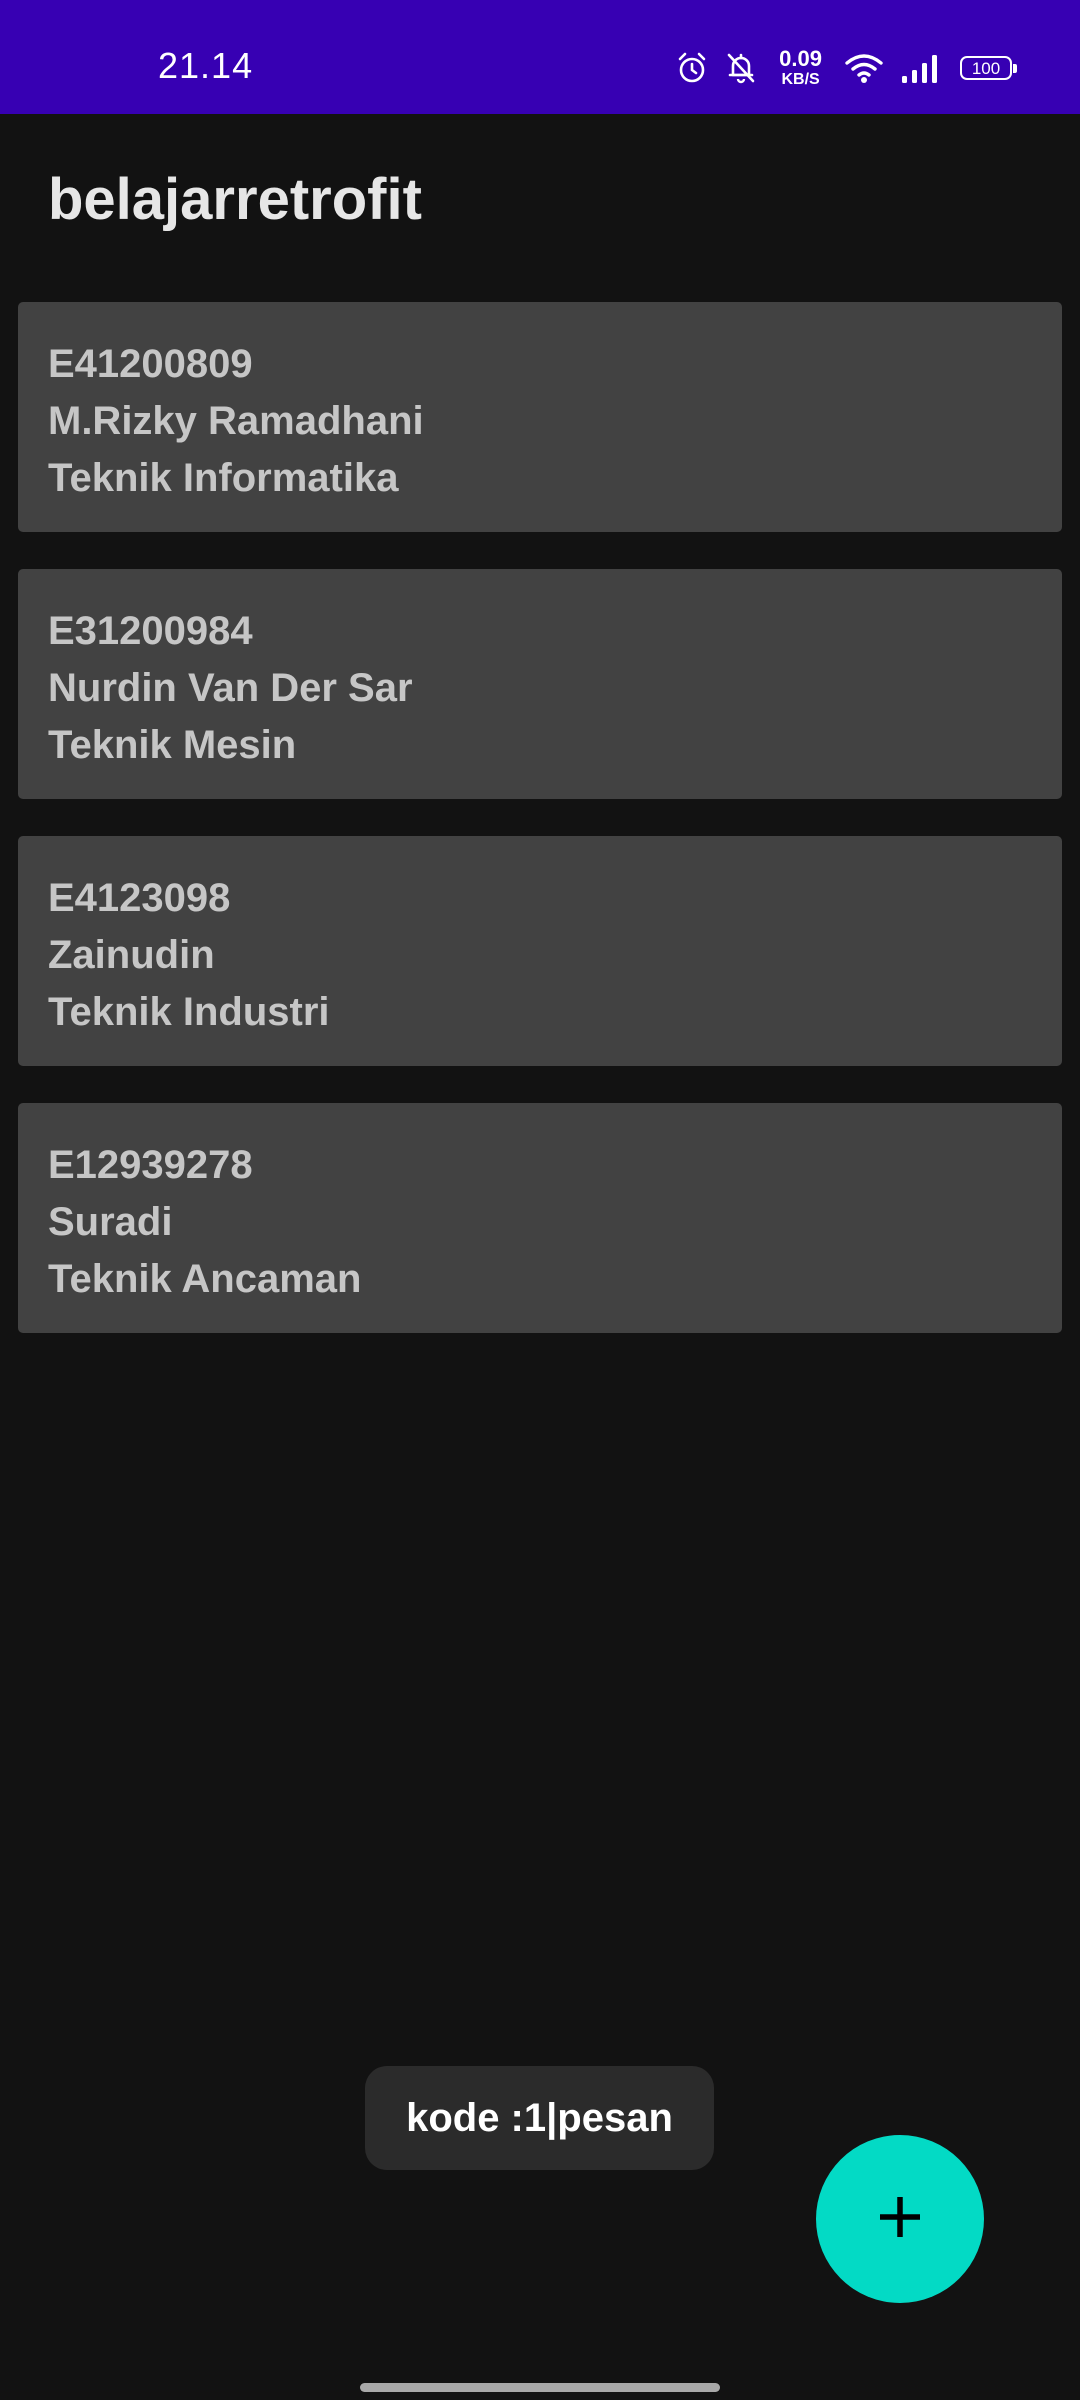  I want to click on add-button, so click(900, 2219).